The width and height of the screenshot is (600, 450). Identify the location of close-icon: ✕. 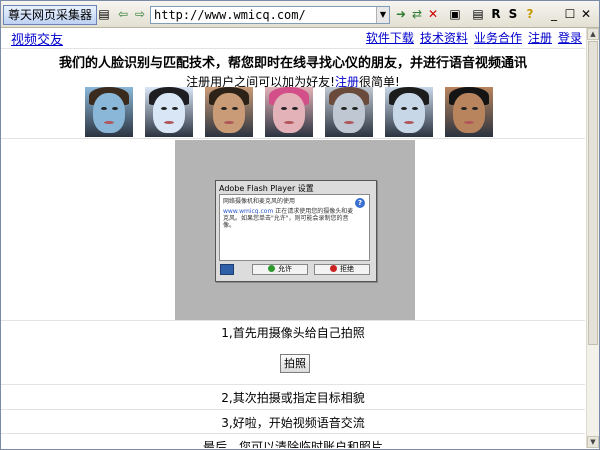
(586, 14).